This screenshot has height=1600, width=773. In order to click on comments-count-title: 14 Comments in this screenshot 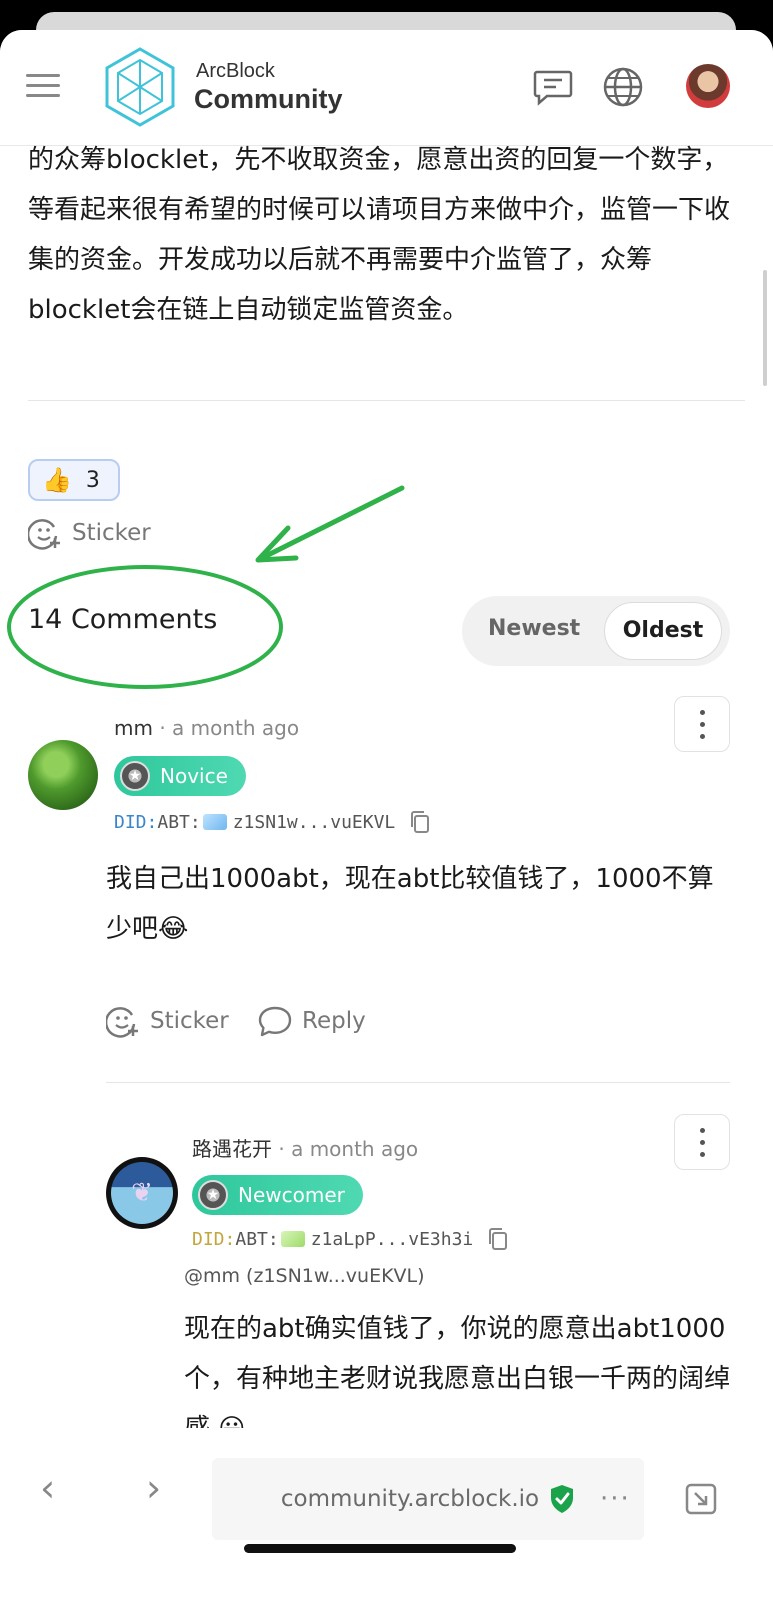, I will do `click(123, 619)`.